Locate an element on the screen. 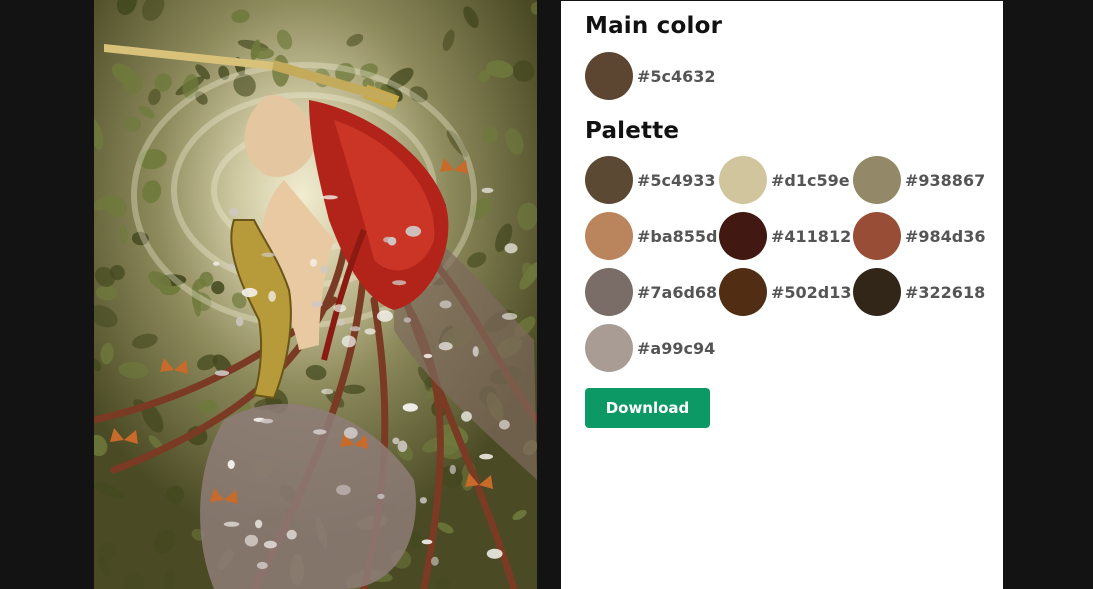  palette-swatch-item: #5c4933 is located at coordinates (650, 180).